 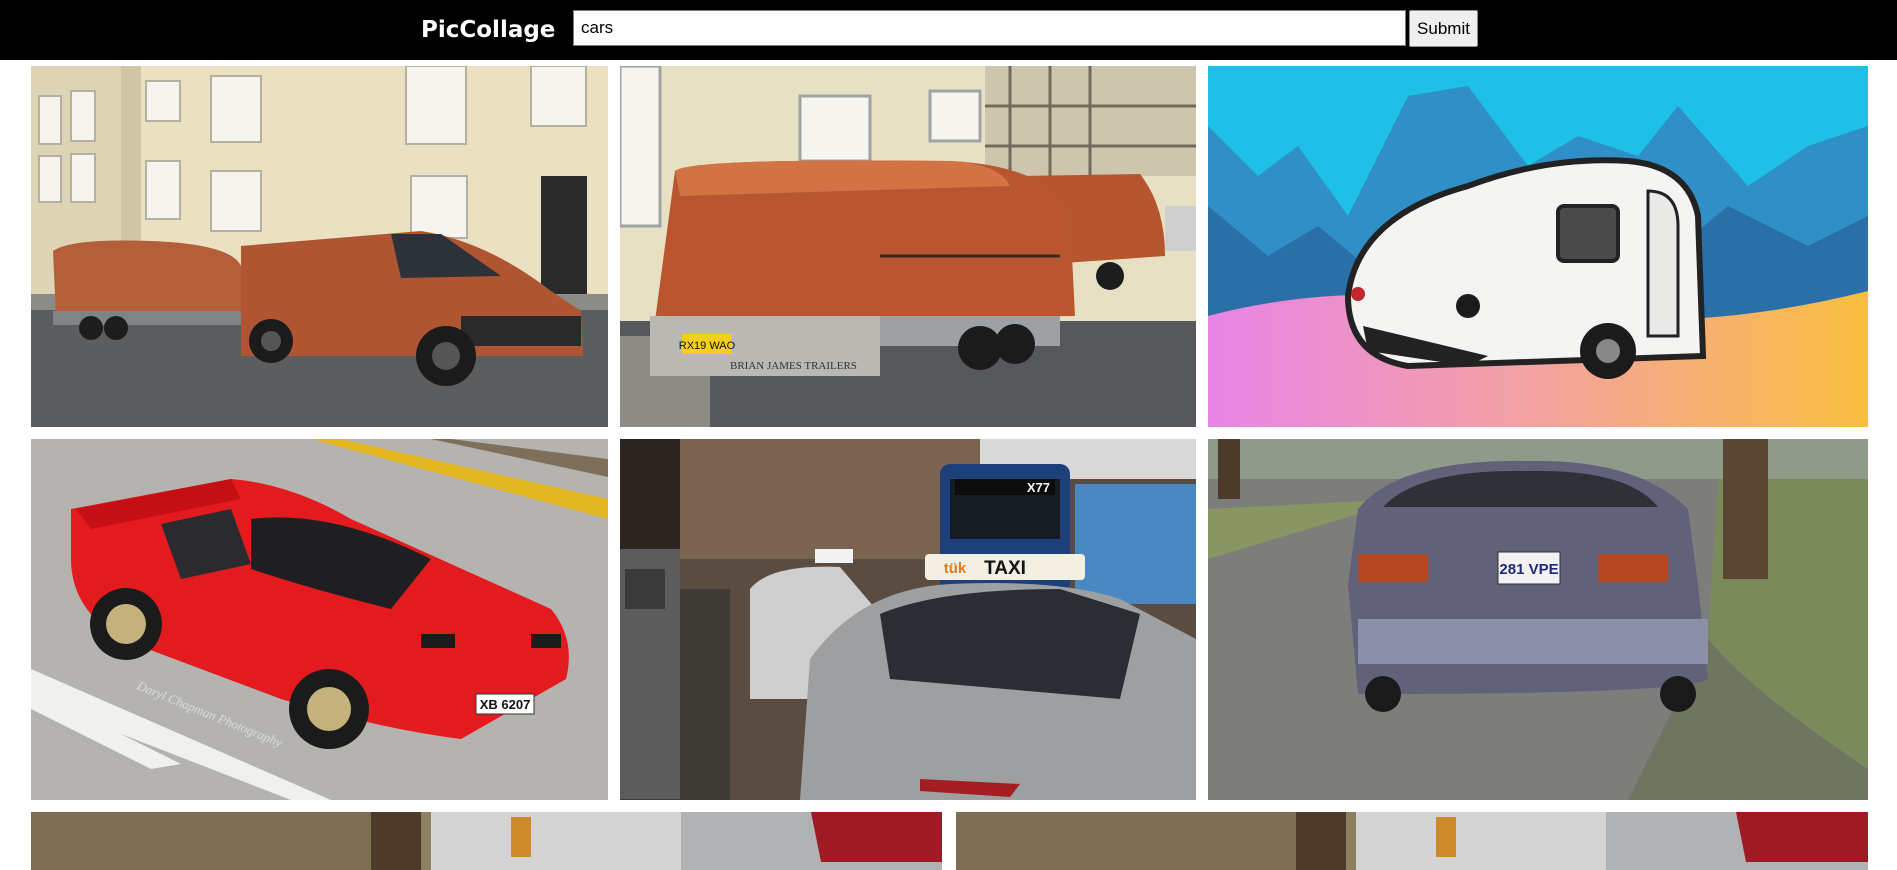 I want to click on trailer-plate: RX19 WAO, so click(x=707, y=346).